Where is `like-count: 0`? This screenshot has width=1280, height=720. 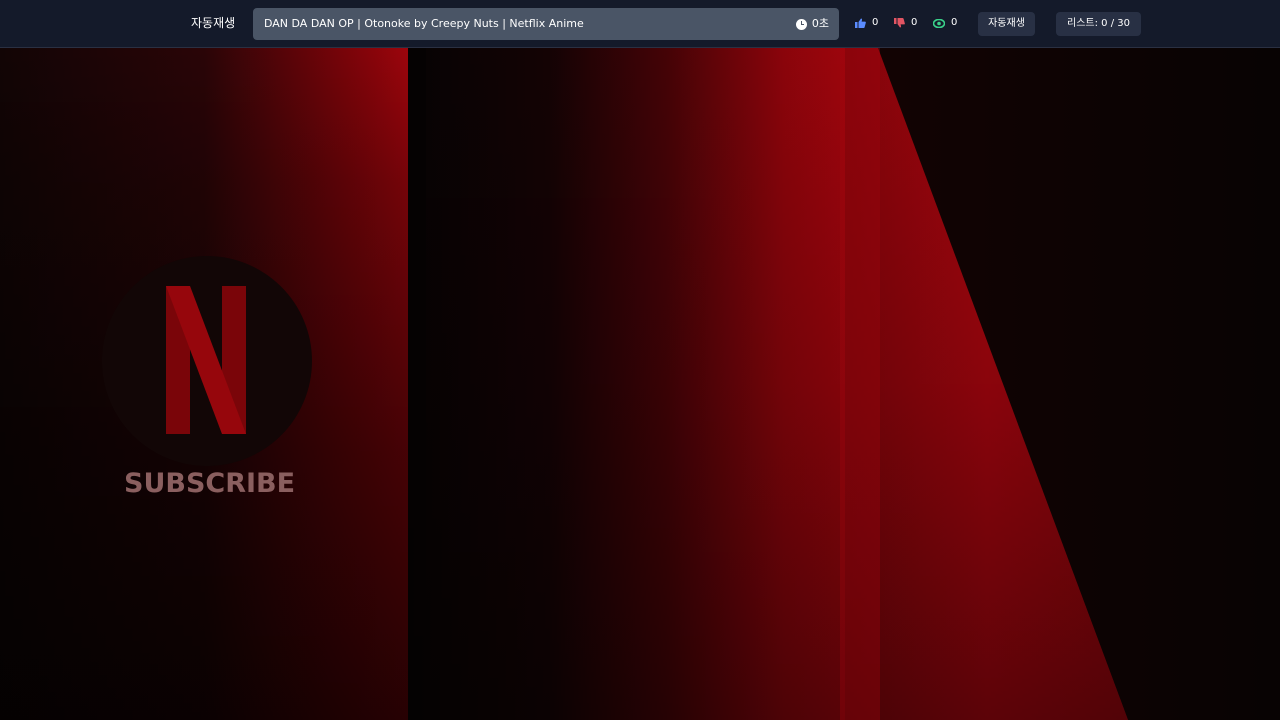 like-count: 0 is located at coordinates (875, 22).